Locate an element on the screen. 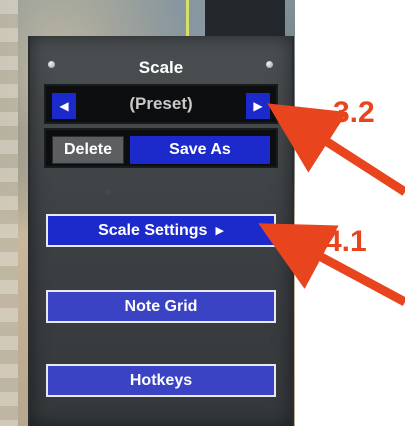 Image resolution: width=405 pixels, height=426 pixels. preset-label: (Preset) is located at coordinates (161, 104).